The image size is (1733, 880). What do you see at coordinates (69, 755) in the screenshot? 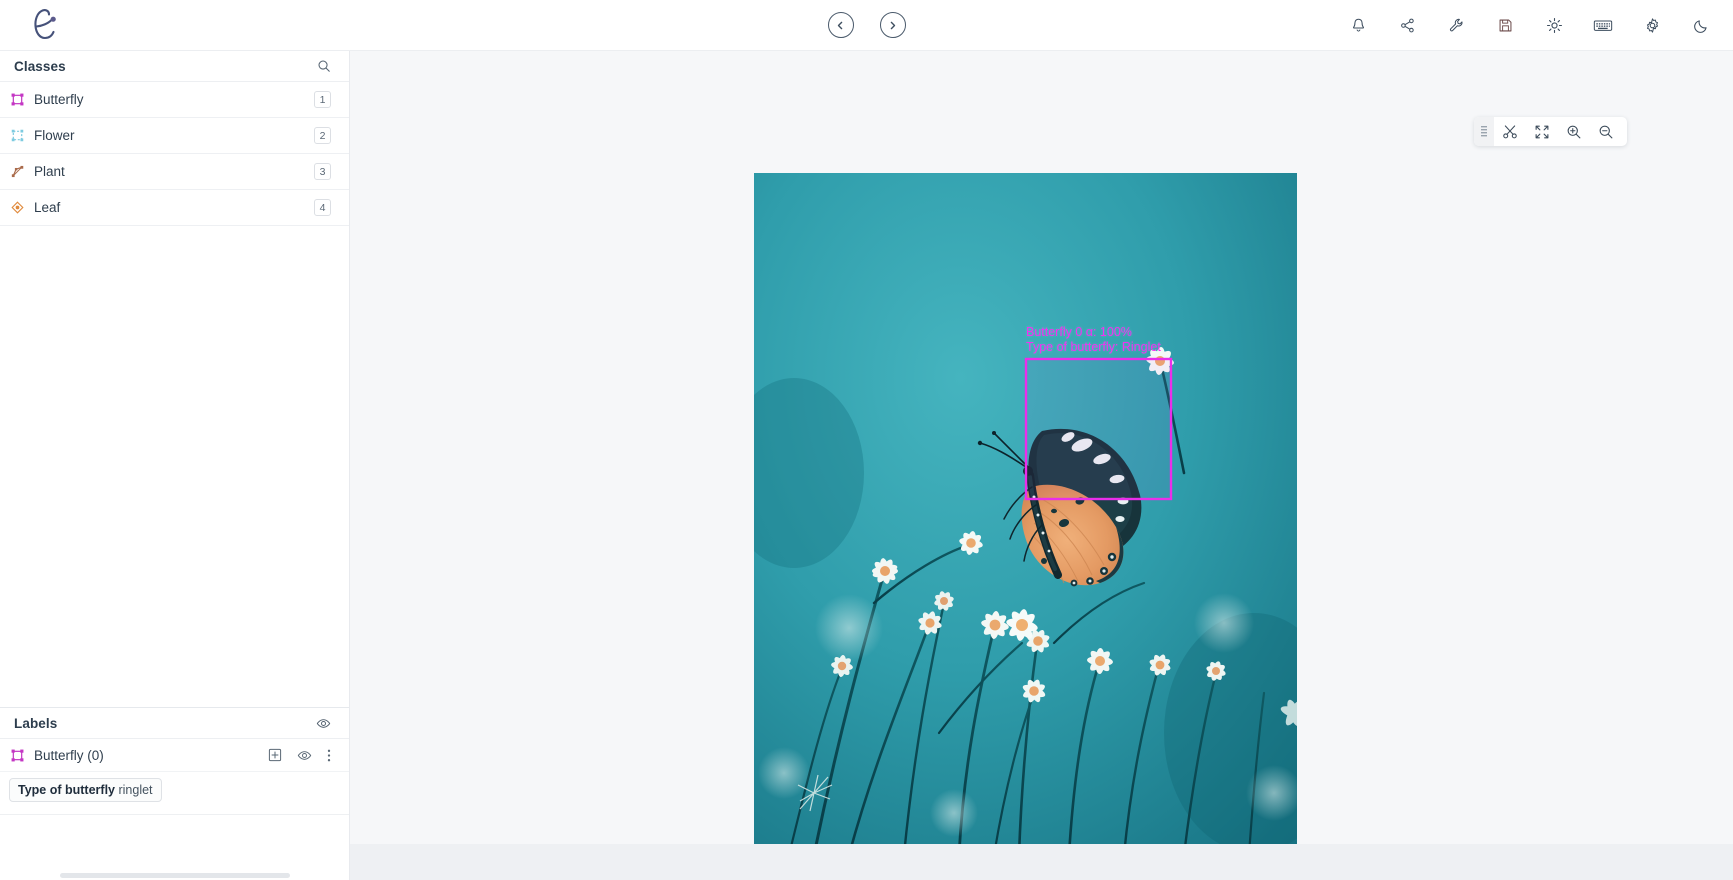
I see `label-title: Butterfly (0)` at bounding box center [69, 755].